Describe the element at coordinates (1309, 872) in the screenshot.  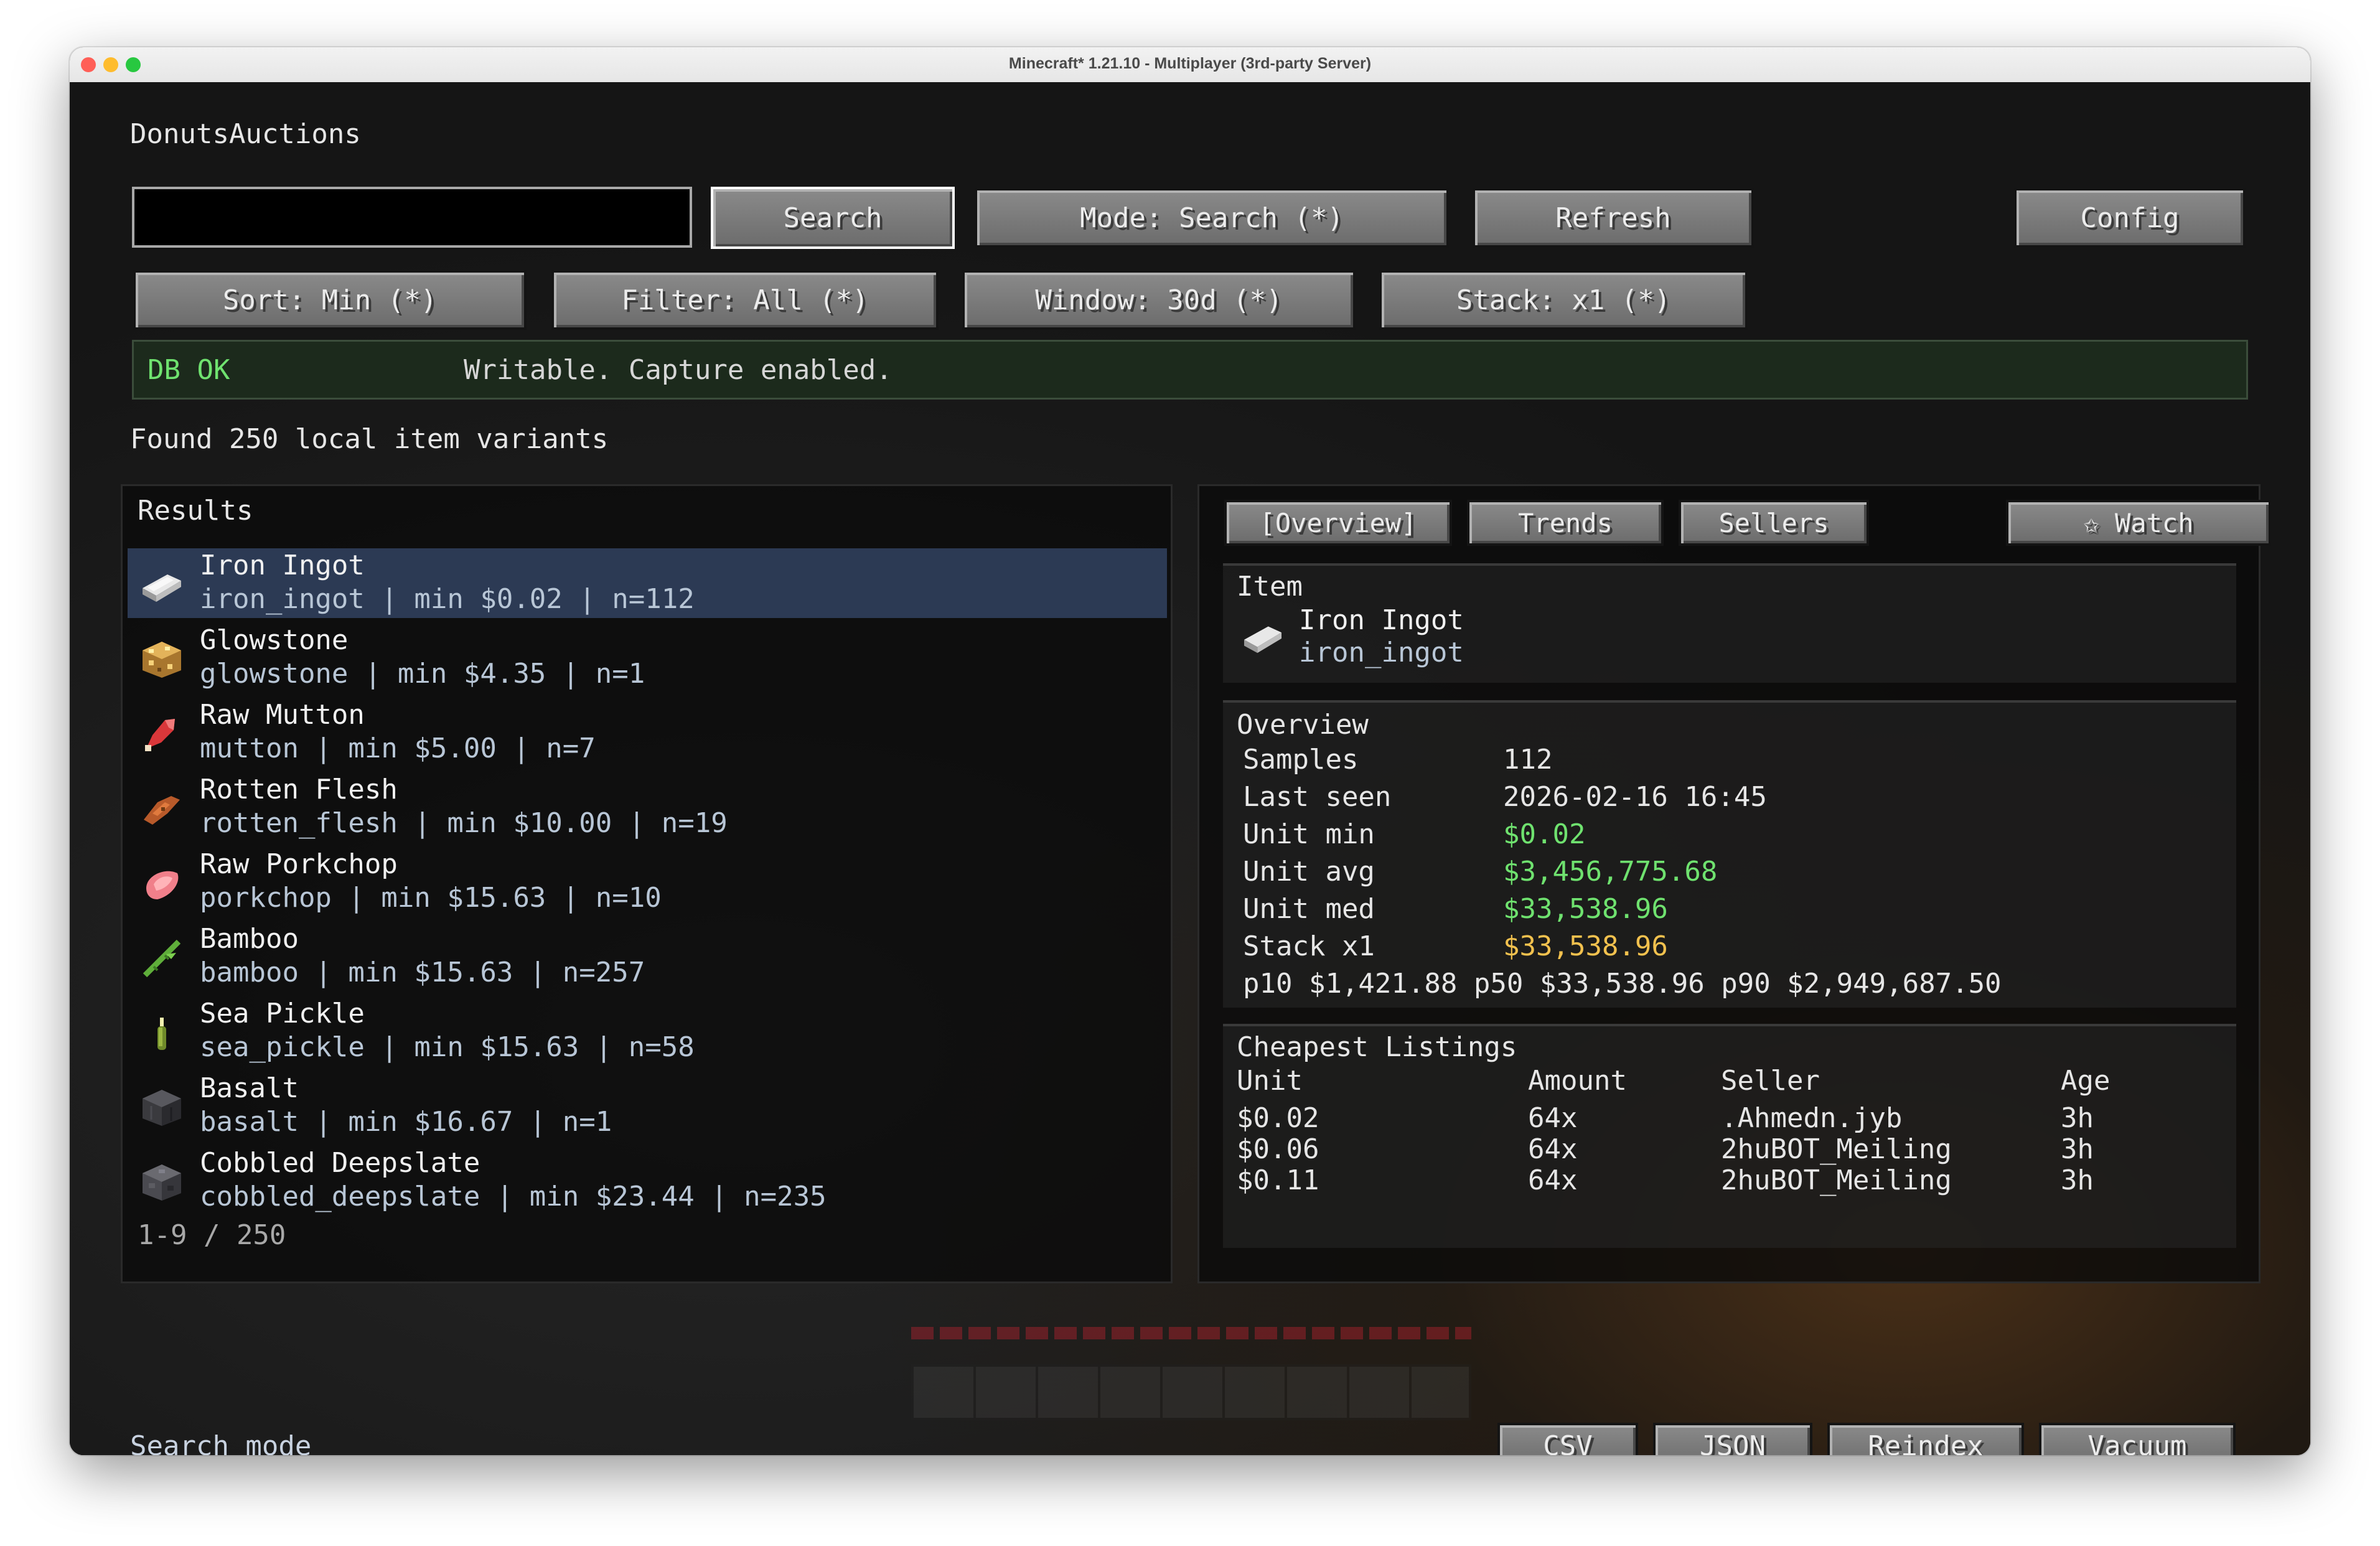
I see `unit-avg-label: Unit avg` at that location.